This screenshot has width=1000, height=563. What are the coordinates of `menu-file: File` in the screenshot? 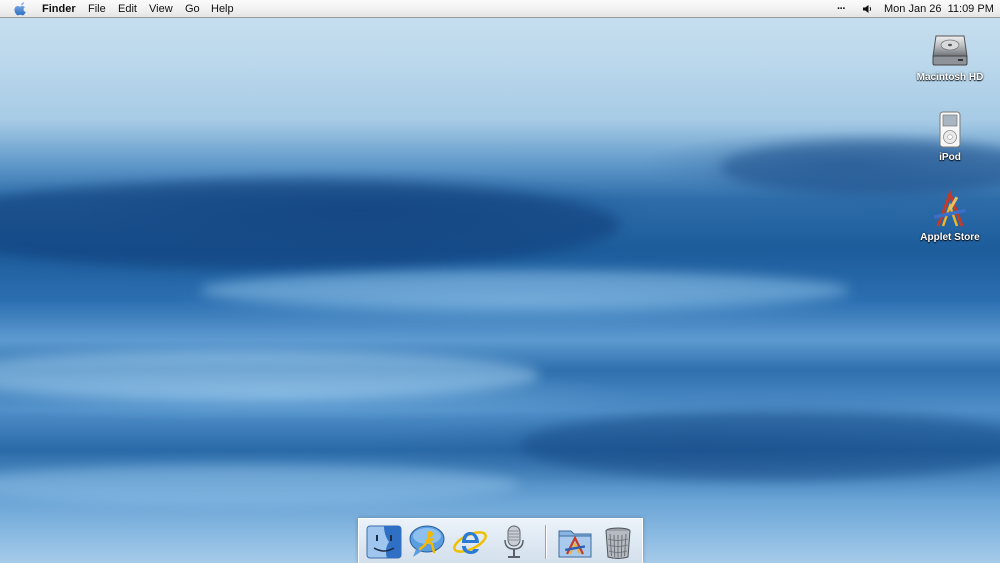 It's located at (97, 9).